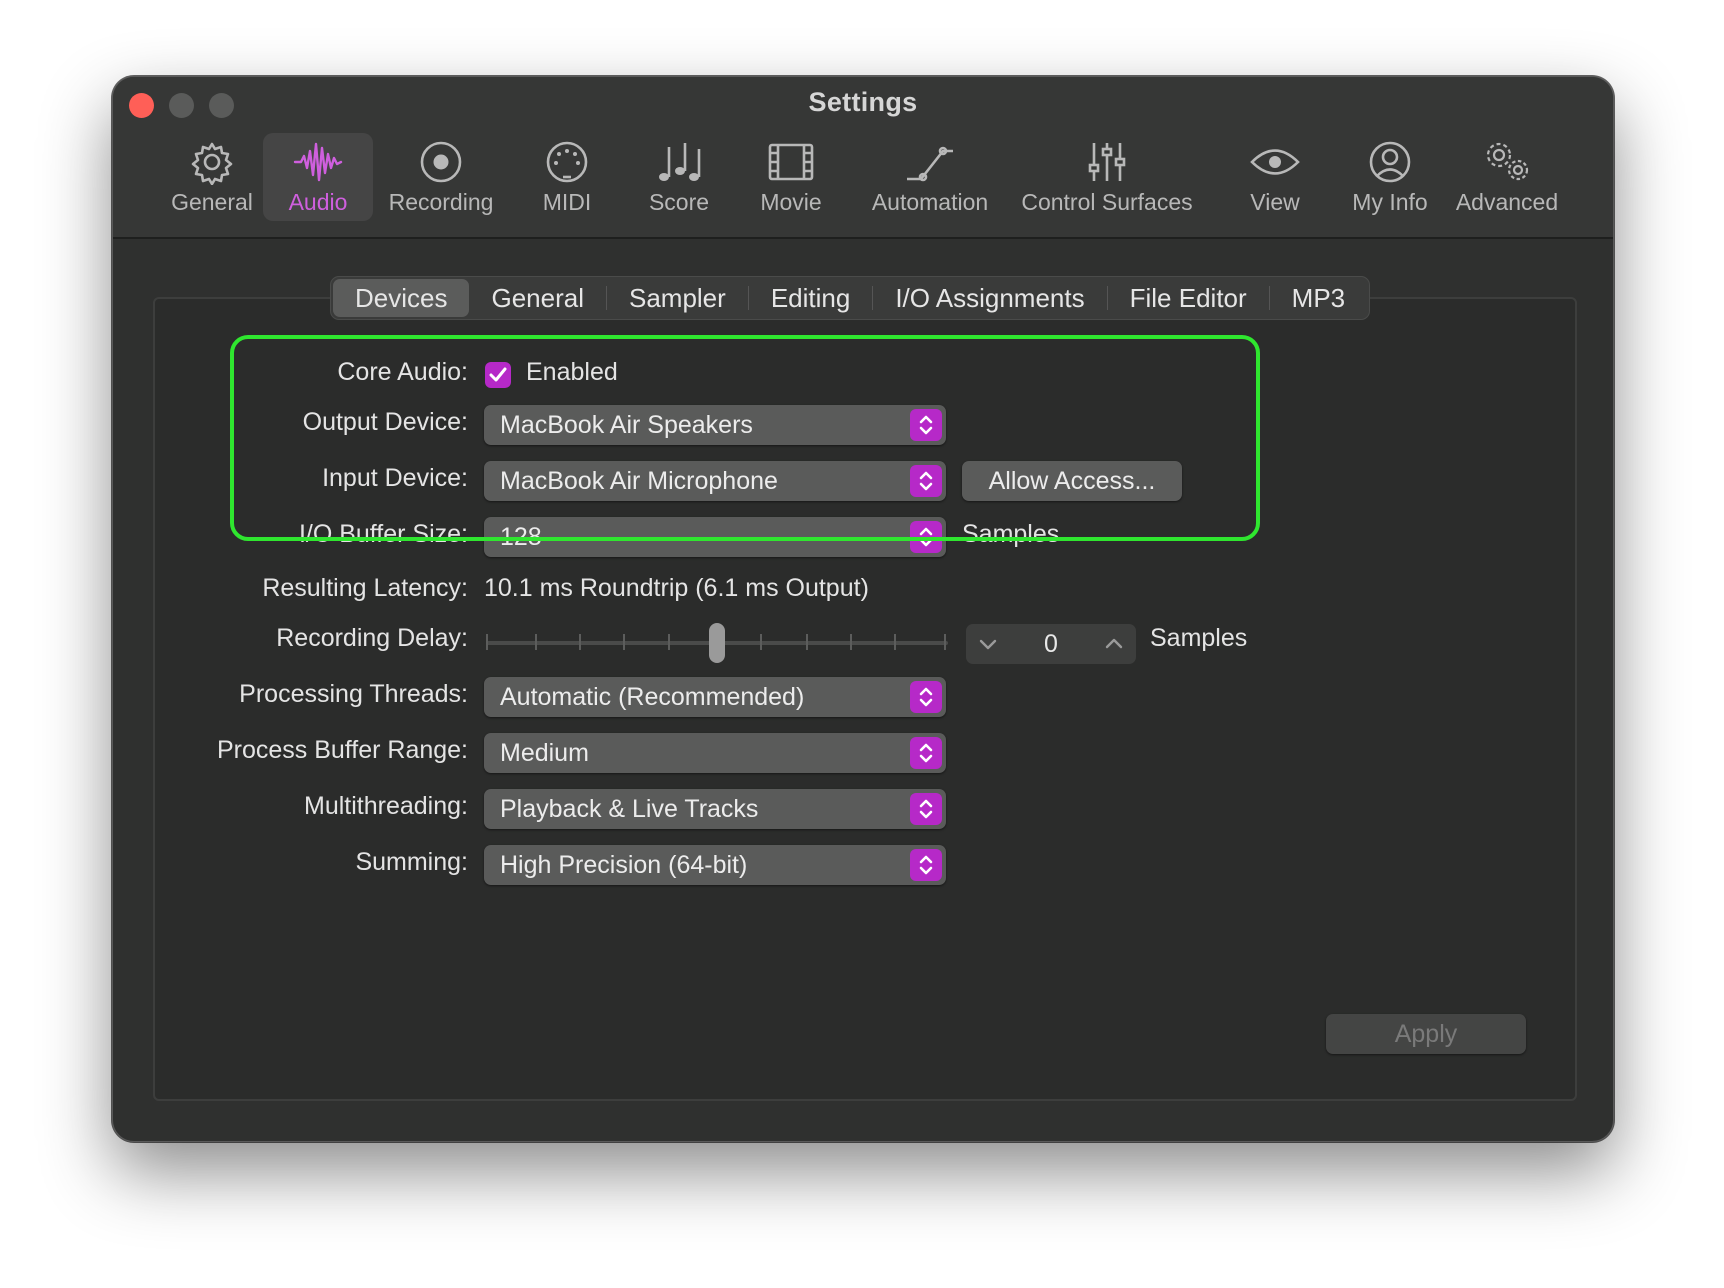 The width and height of the screenshot is (1724, 1288). What do you see at coordinates (626, 425) in the screenshot?
I see `output-device-value: MacBook Air Speakers` at bounding box center [626, 425].